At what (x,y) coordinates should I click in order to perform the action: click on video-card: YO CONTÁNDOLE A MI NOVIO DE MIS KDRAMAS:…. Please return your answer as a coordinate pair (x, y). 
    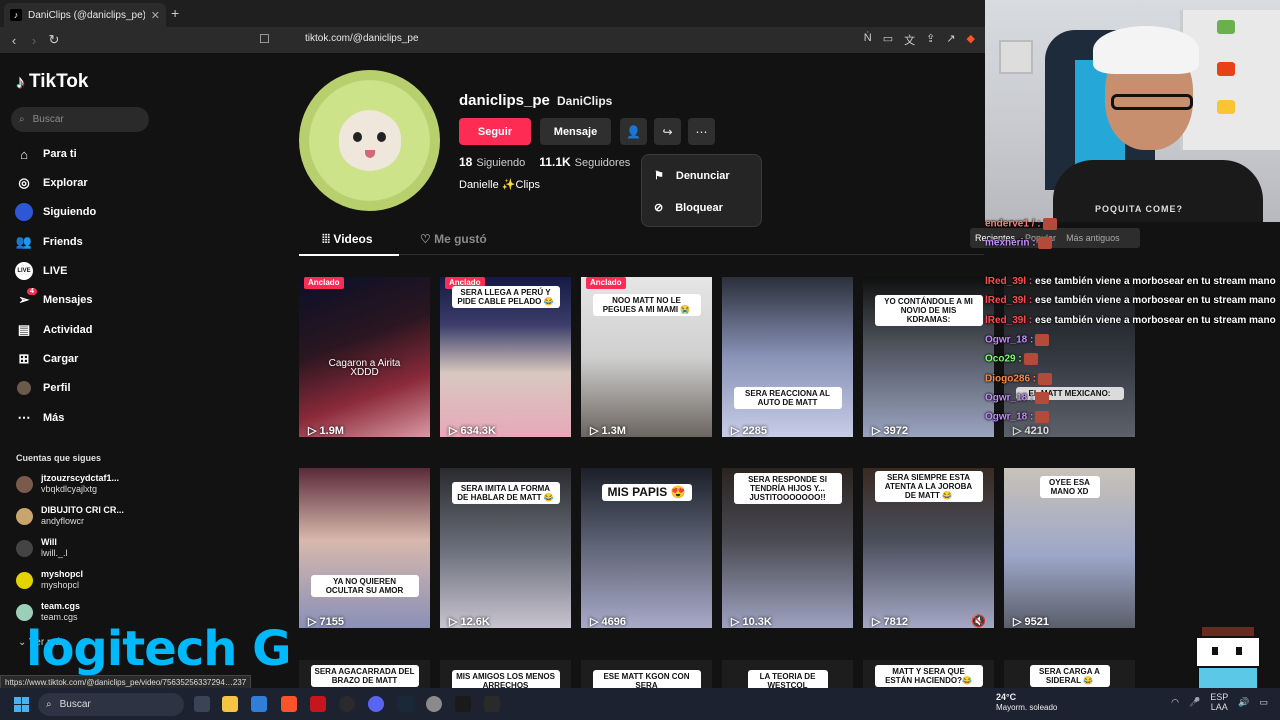
    Looking at the image, I should click on (928, 357).